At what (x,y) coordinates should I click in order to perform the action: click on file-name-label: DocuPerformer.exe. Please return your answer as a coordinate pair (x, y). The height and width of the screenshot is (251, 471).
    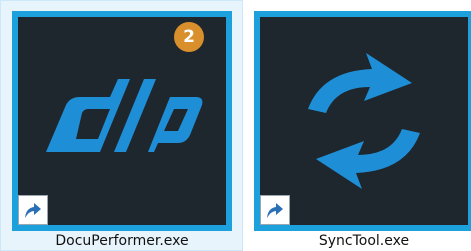
    Looking at the image, I should click on (122, 241).